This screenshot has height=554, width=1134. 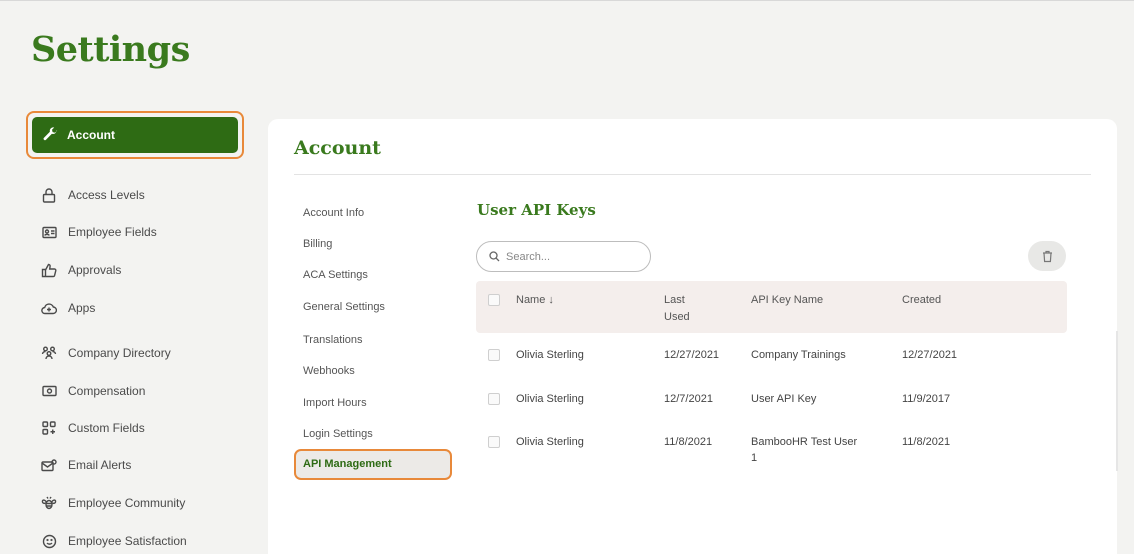 I want to click on sidebar-item-label: Apps, so click(x=82, y=308).